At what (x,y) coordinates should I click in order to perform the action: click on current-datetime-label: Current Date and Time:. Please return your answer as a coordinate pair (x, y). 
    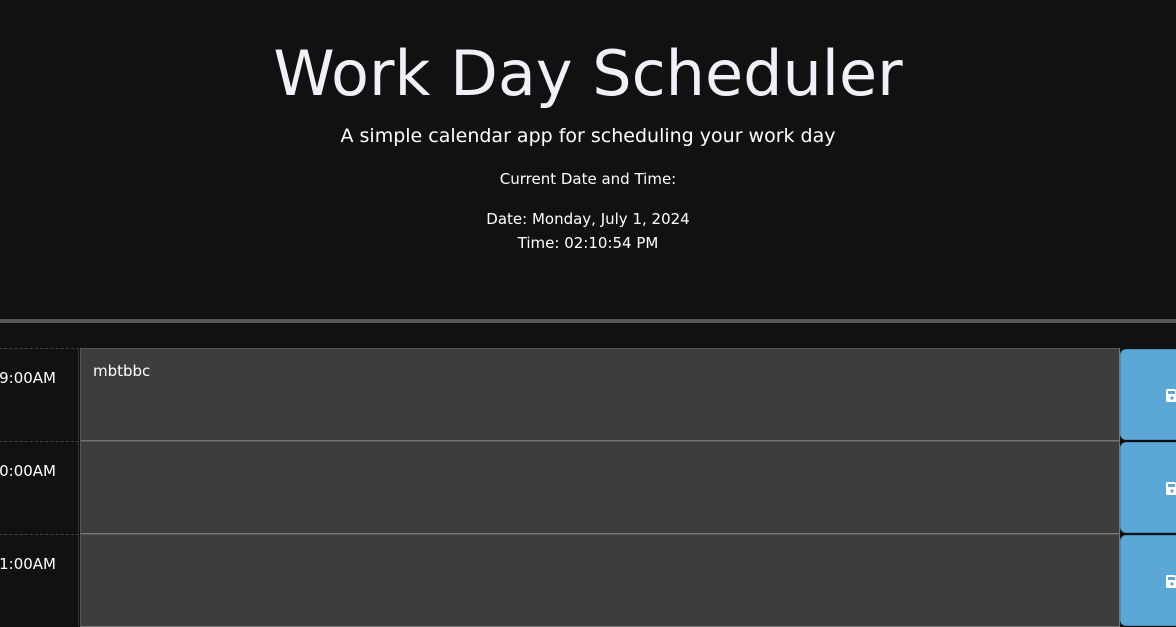
    Looking at the image, I should click on (588, 179).